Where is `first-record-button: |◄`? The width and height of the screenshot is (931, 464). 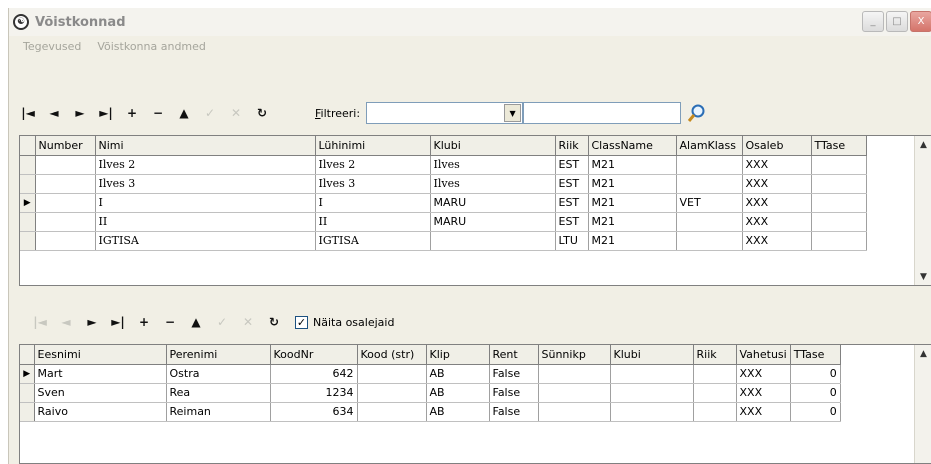
first-record-button: |◄ is located at coordinates (28, 113).